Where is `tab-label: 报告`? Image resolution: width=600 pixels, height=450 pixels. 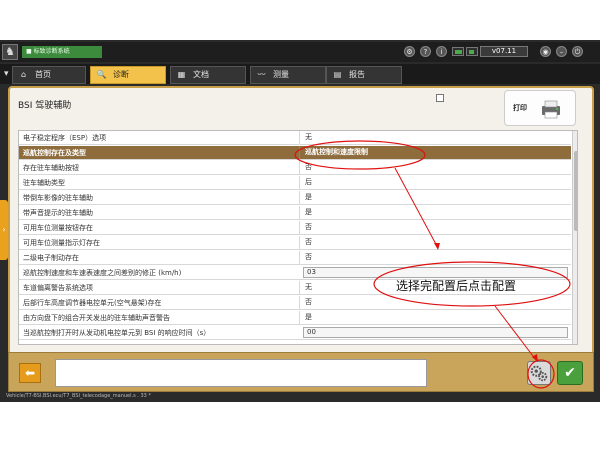
tab-label: 报告 is located at coordinates (357, 74).